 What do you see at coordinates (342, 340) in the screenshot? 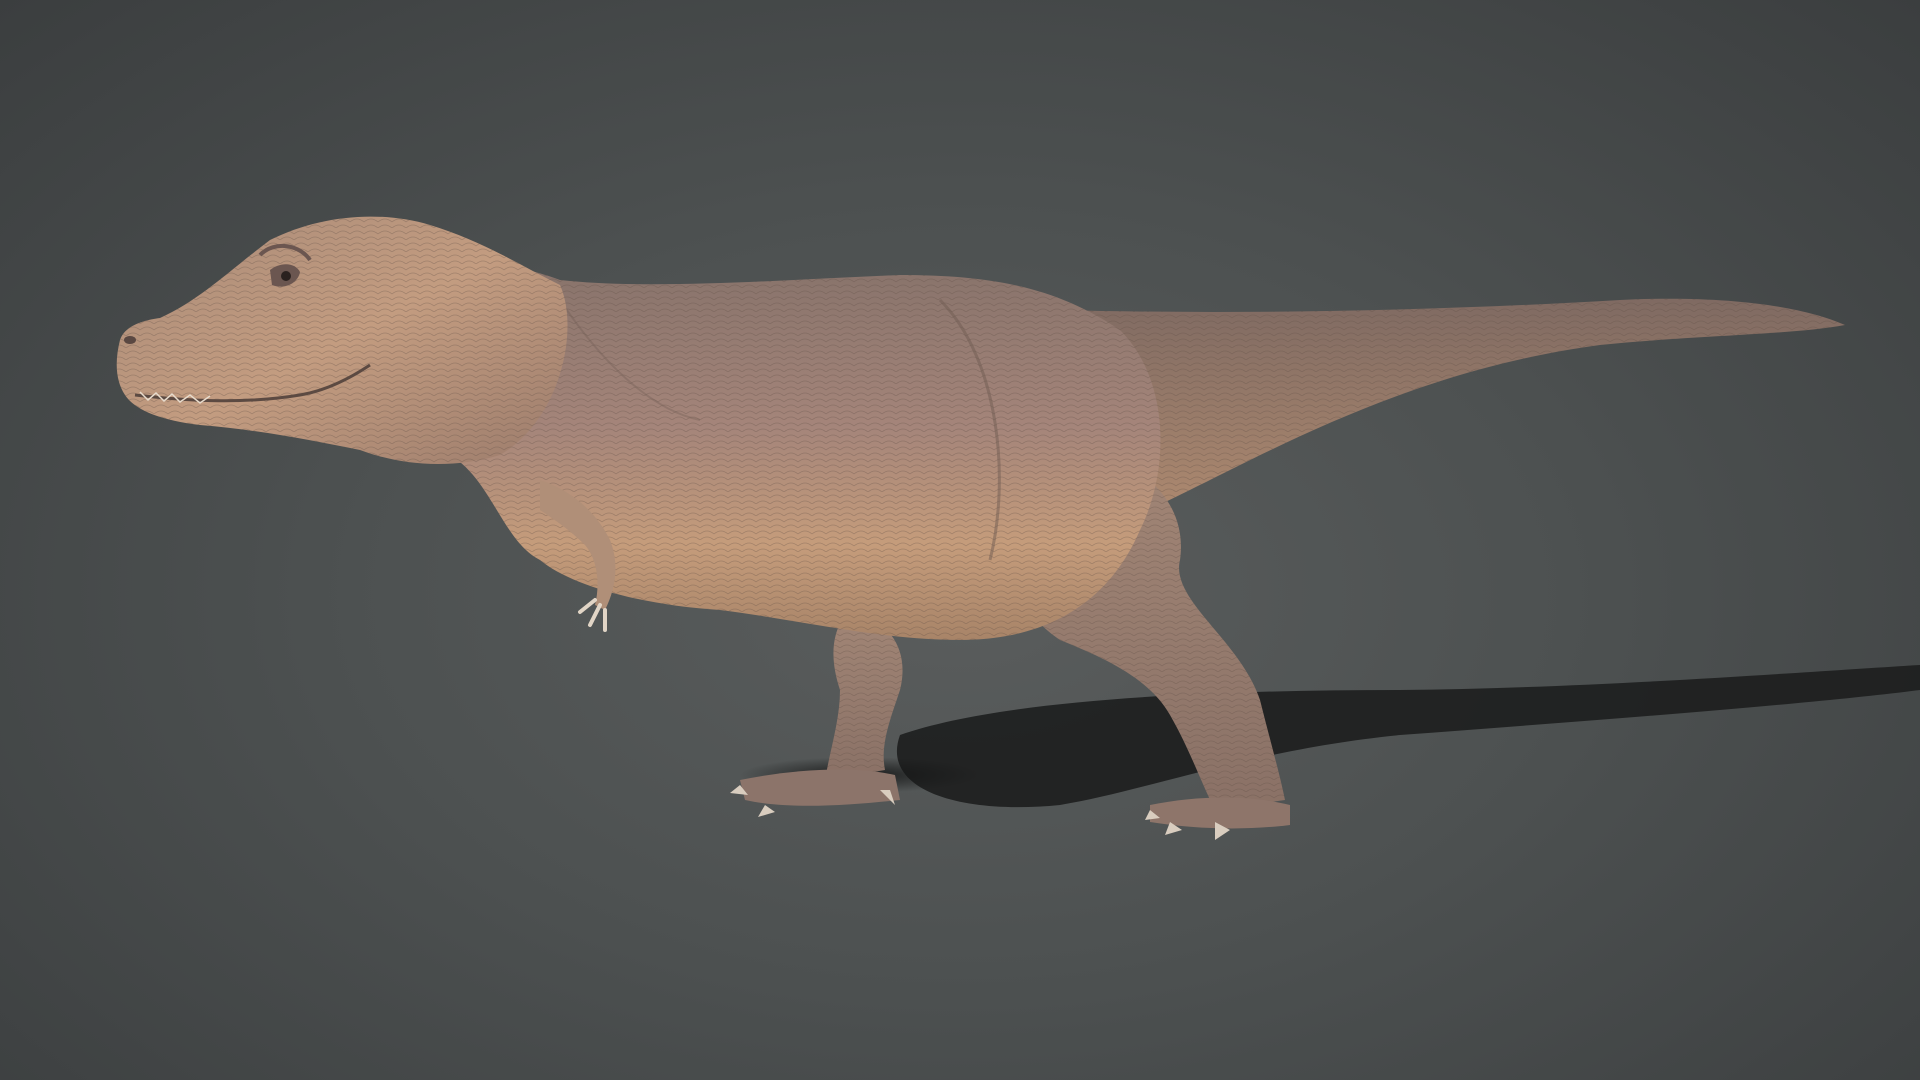
I see `head` at bounding box center [342, 340].